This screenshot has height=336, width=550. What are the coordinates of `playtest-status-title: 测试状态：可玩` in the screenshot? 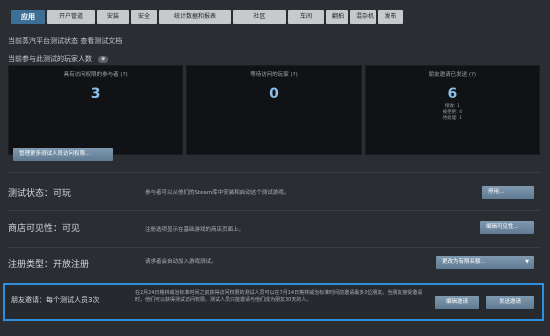 It's located at (40, 194).